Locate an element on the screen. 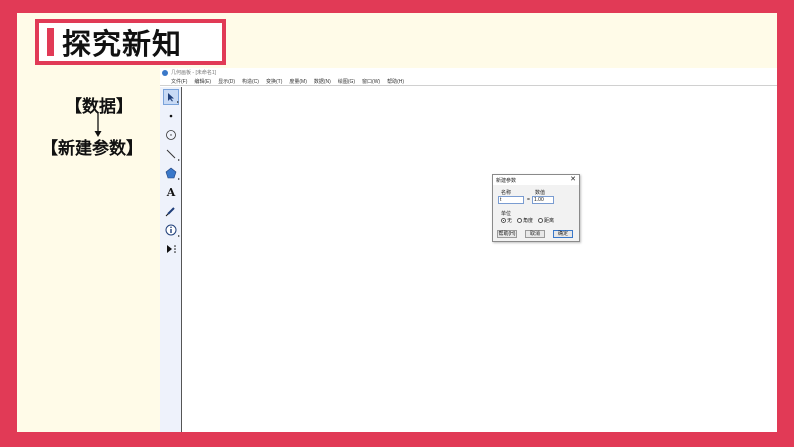 This screenshot has width=794, height=447. equals-sign: = is located at coordinates (528, 200).